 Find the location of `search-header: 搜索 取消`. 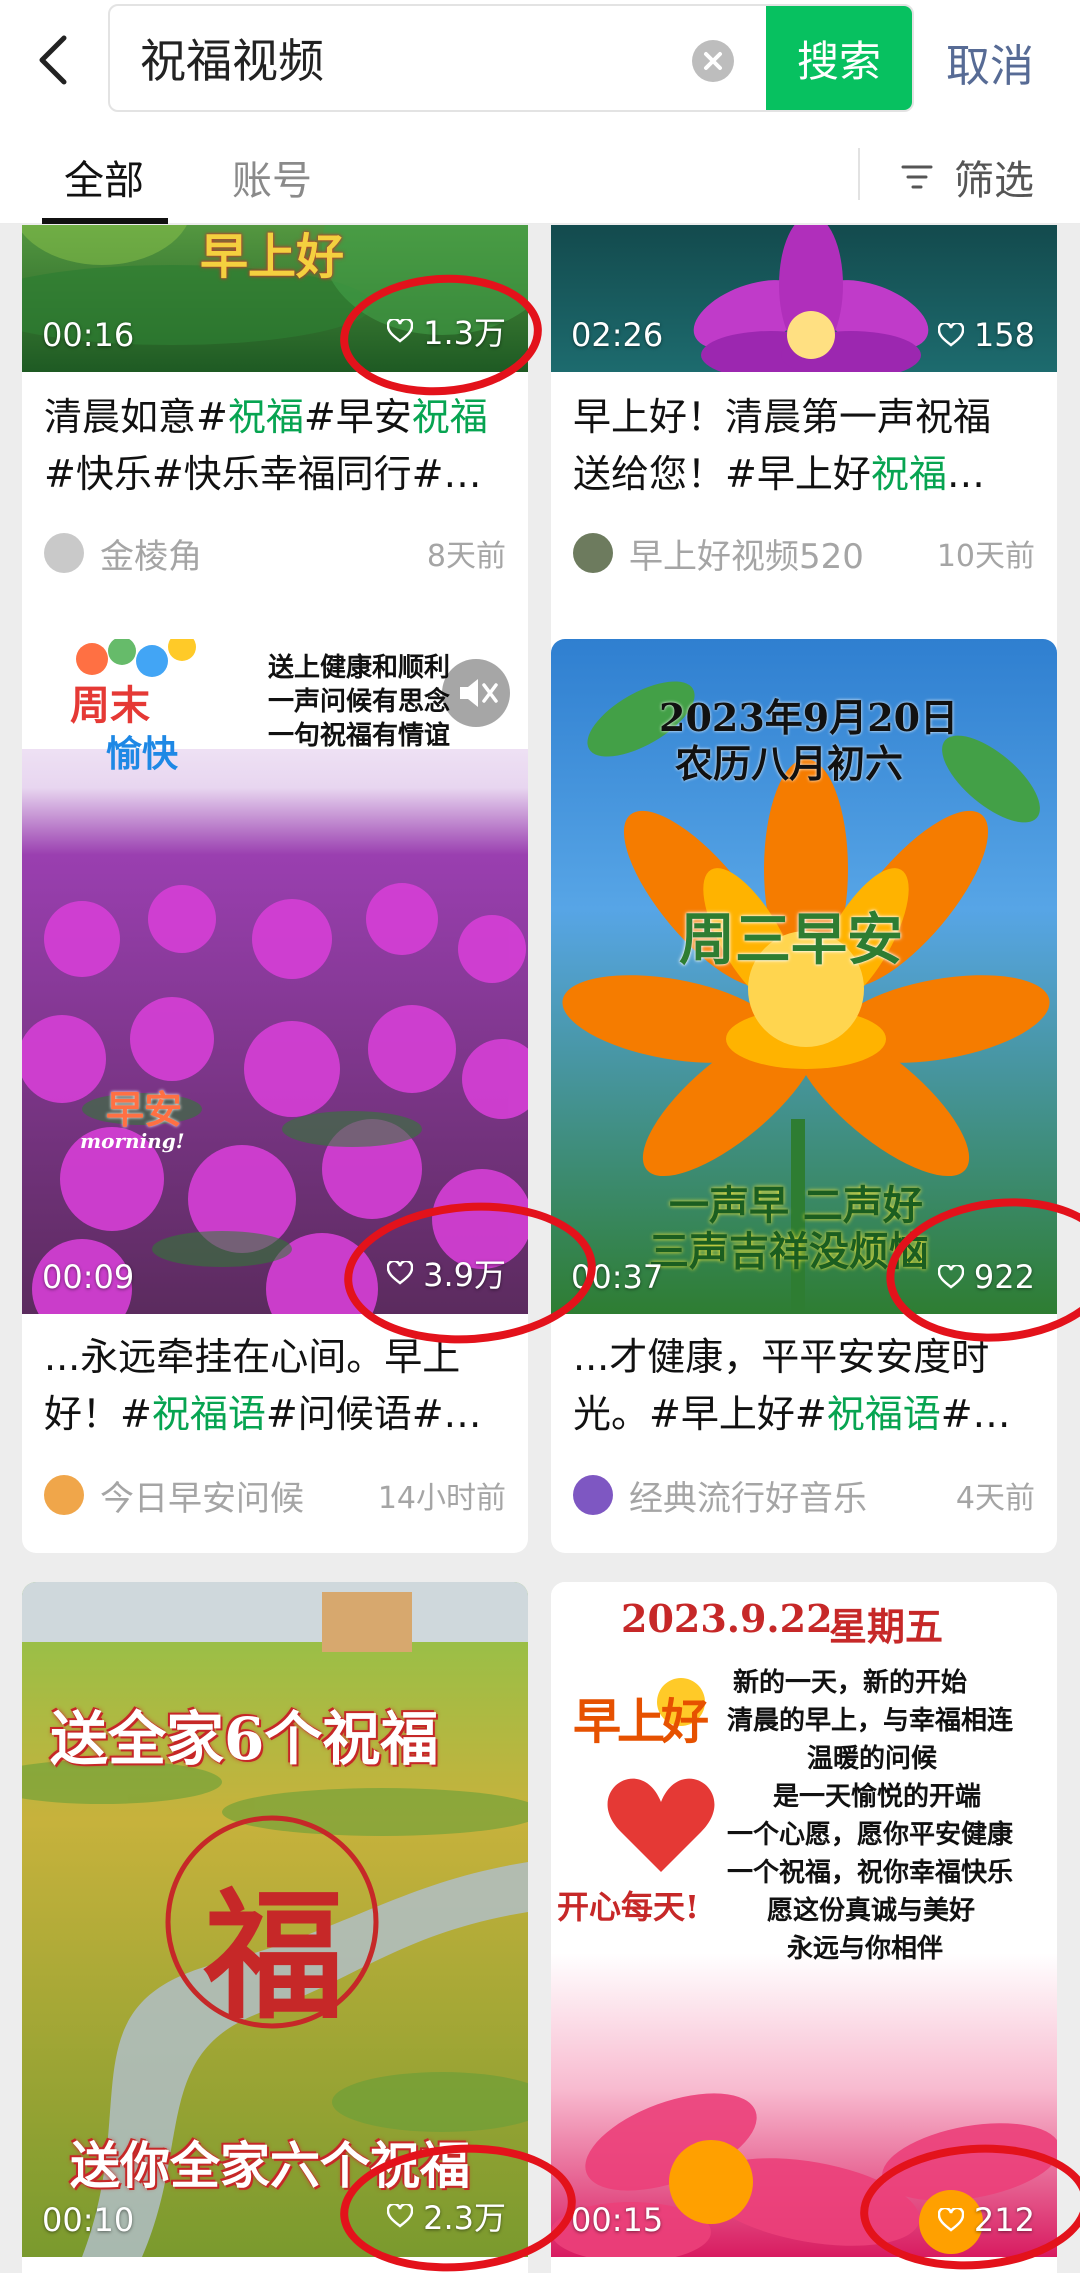

search-header: 搜索 取消 is located at coordinates (540, 61).